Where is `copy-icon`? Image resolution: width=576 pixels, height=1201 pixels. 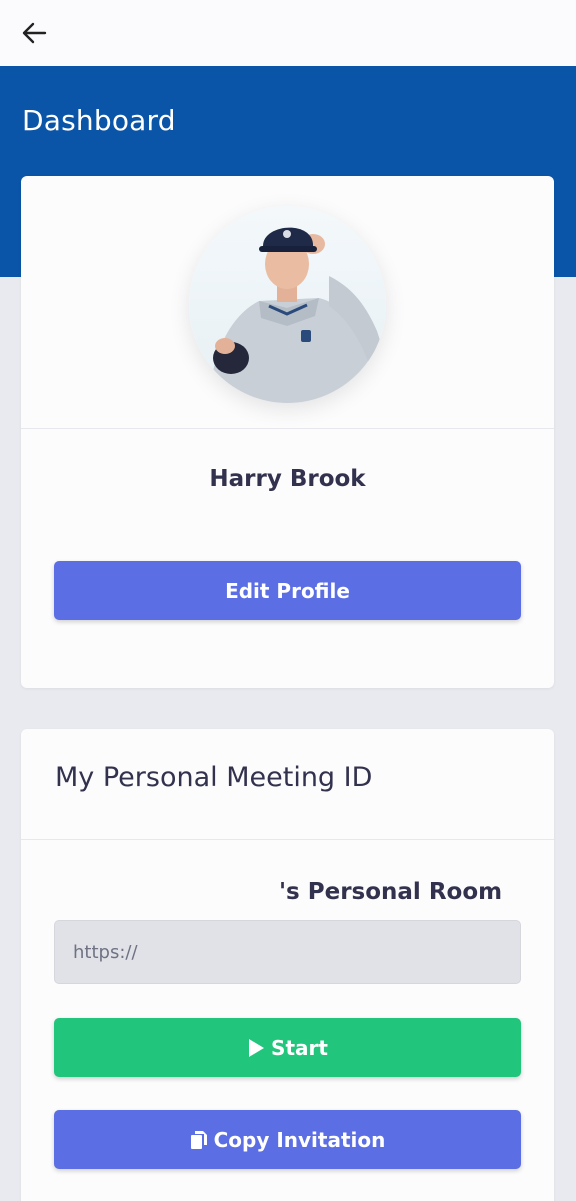
copy-icon is located at coordinates (199, 1140).